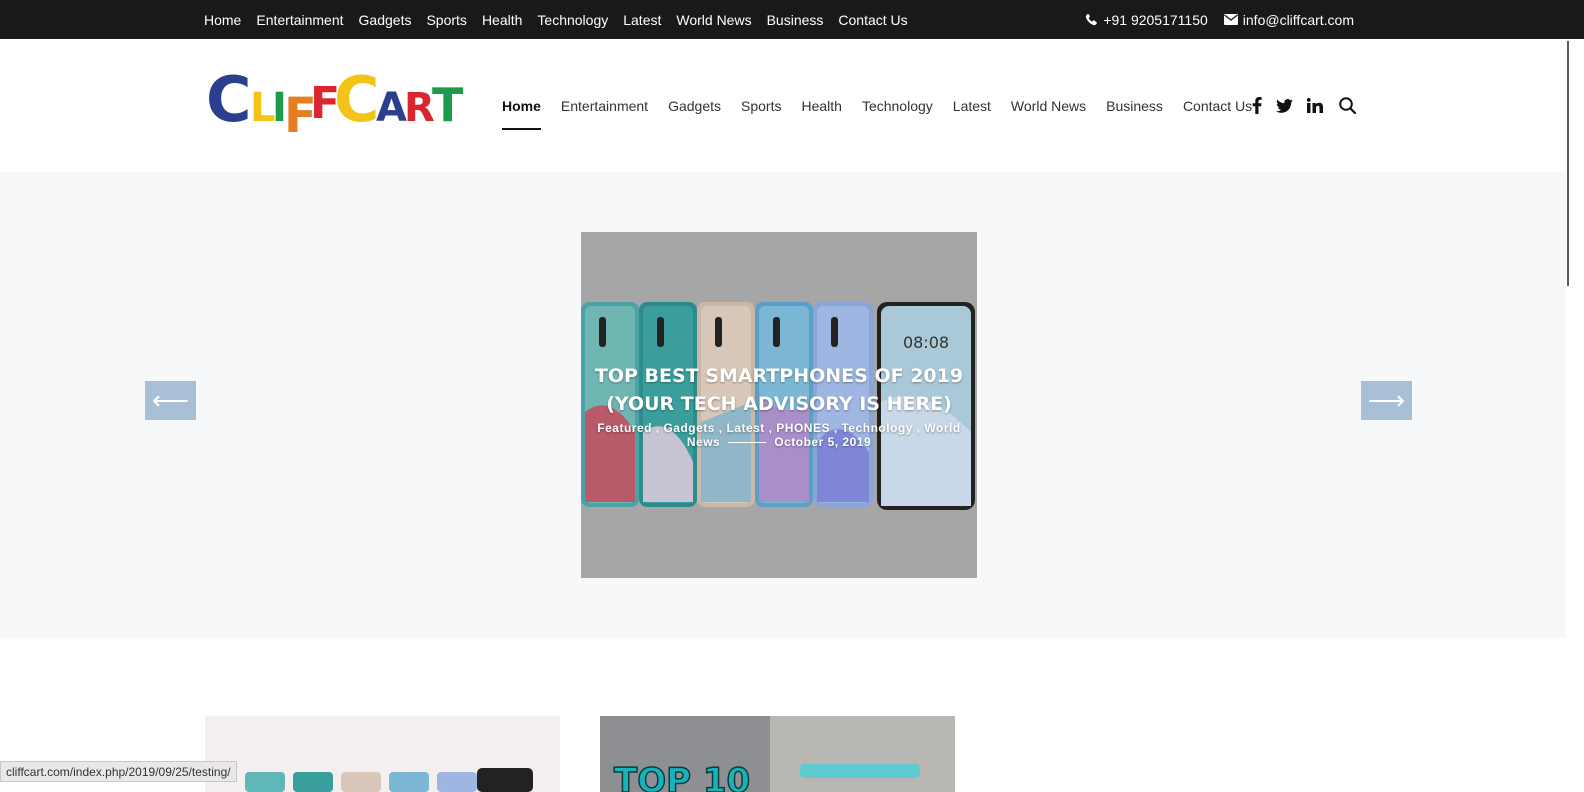 This screenshot has width=1584, height=792. I want to click on top-nav-technology: Technology, so click(572, 20).